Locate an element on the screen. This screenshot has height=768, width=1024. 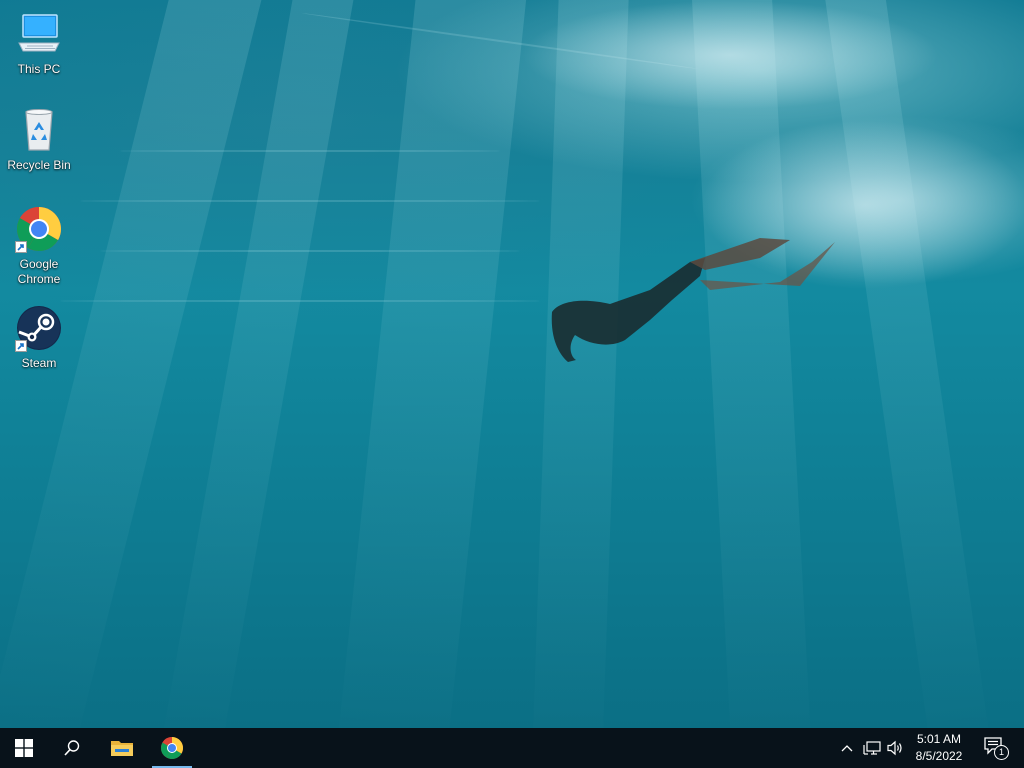
taskbar-file-explorer is located at coordinates (122, 748).